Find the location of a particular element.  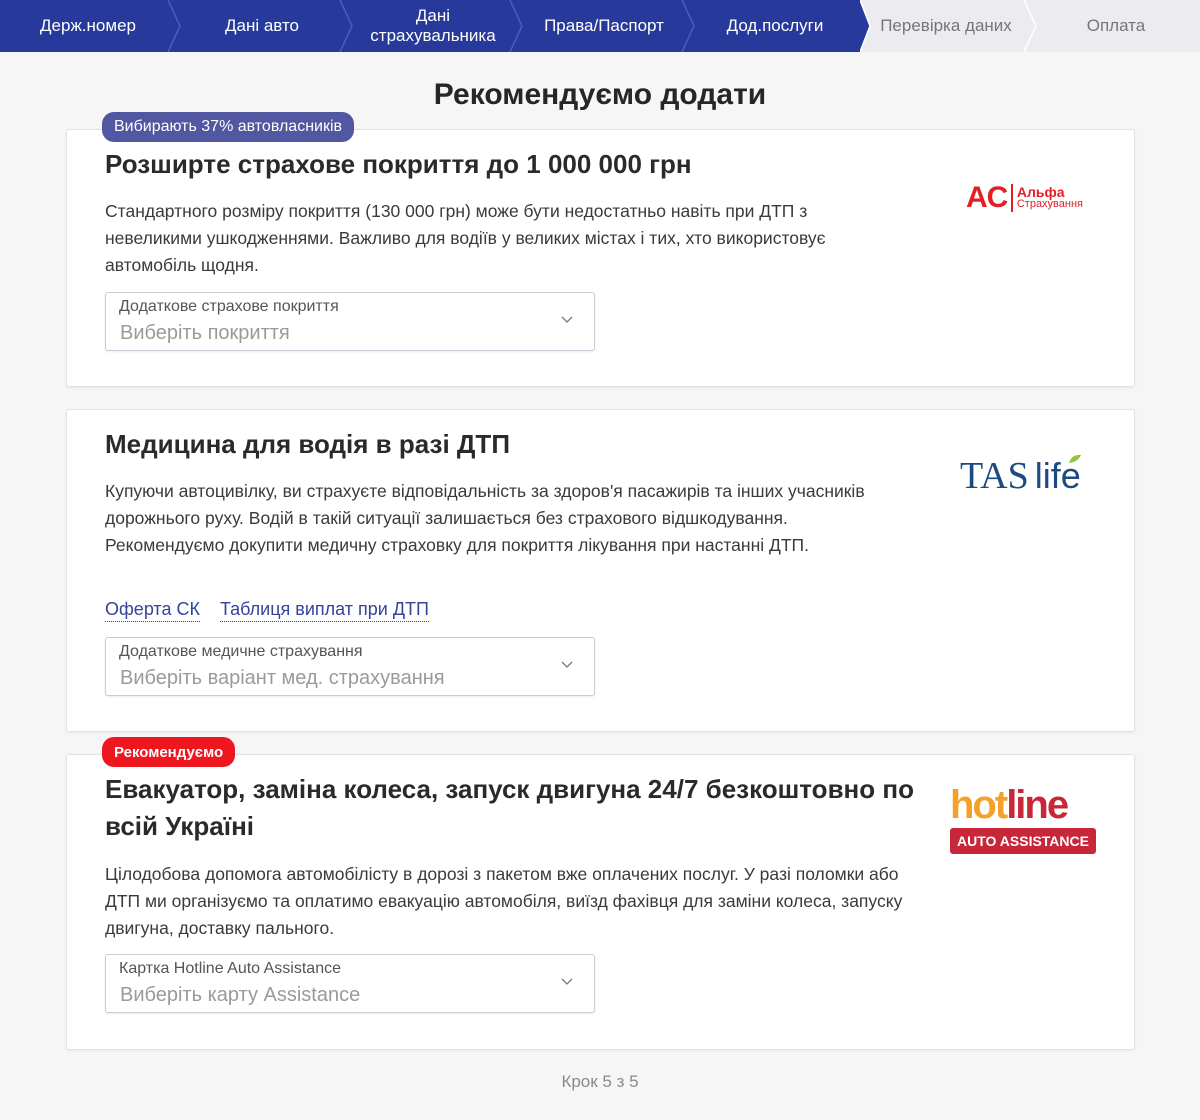

step-label: Дані авто is located at coordinates (262, 25).